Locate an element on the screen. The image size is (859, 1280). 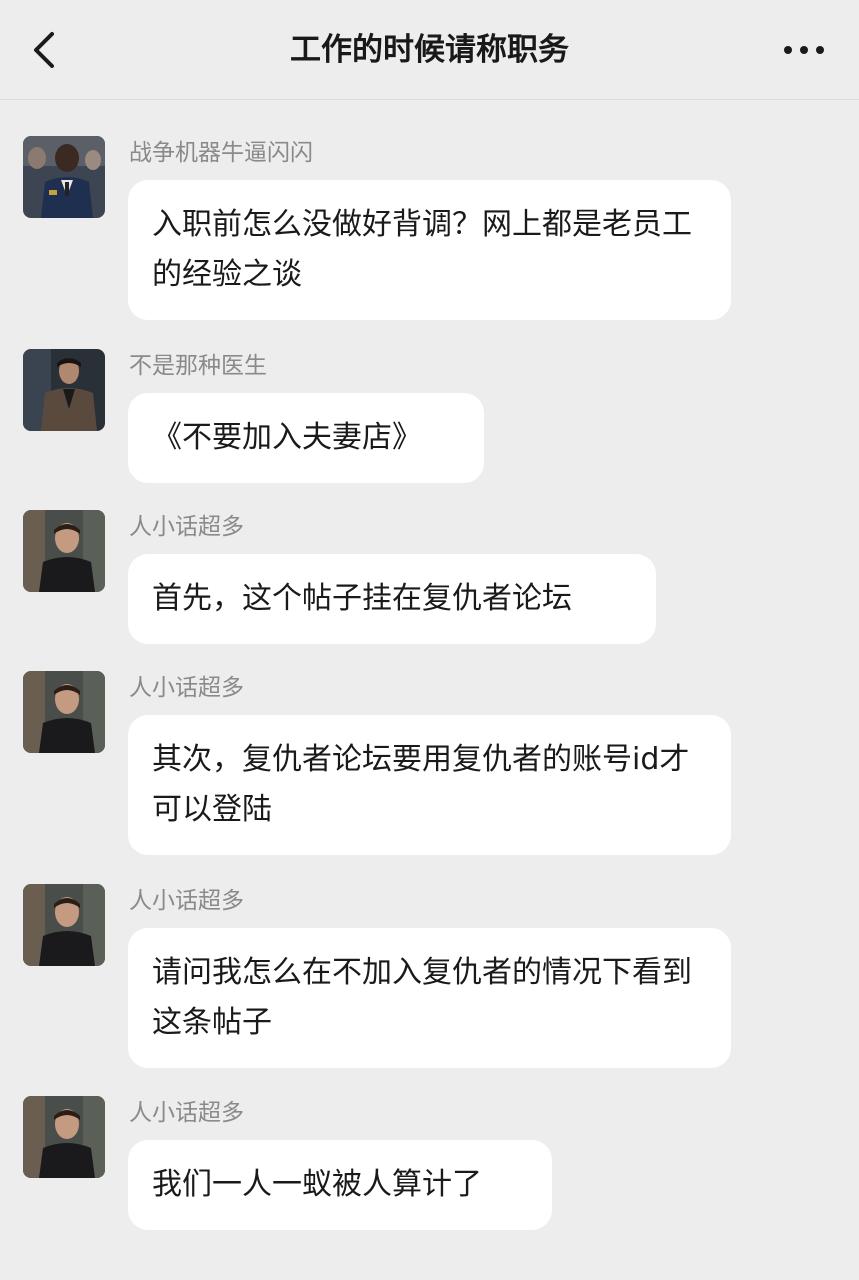
message-bubble: 我们一人一蚁被人算计了 is located at coordinates (340, 1185).